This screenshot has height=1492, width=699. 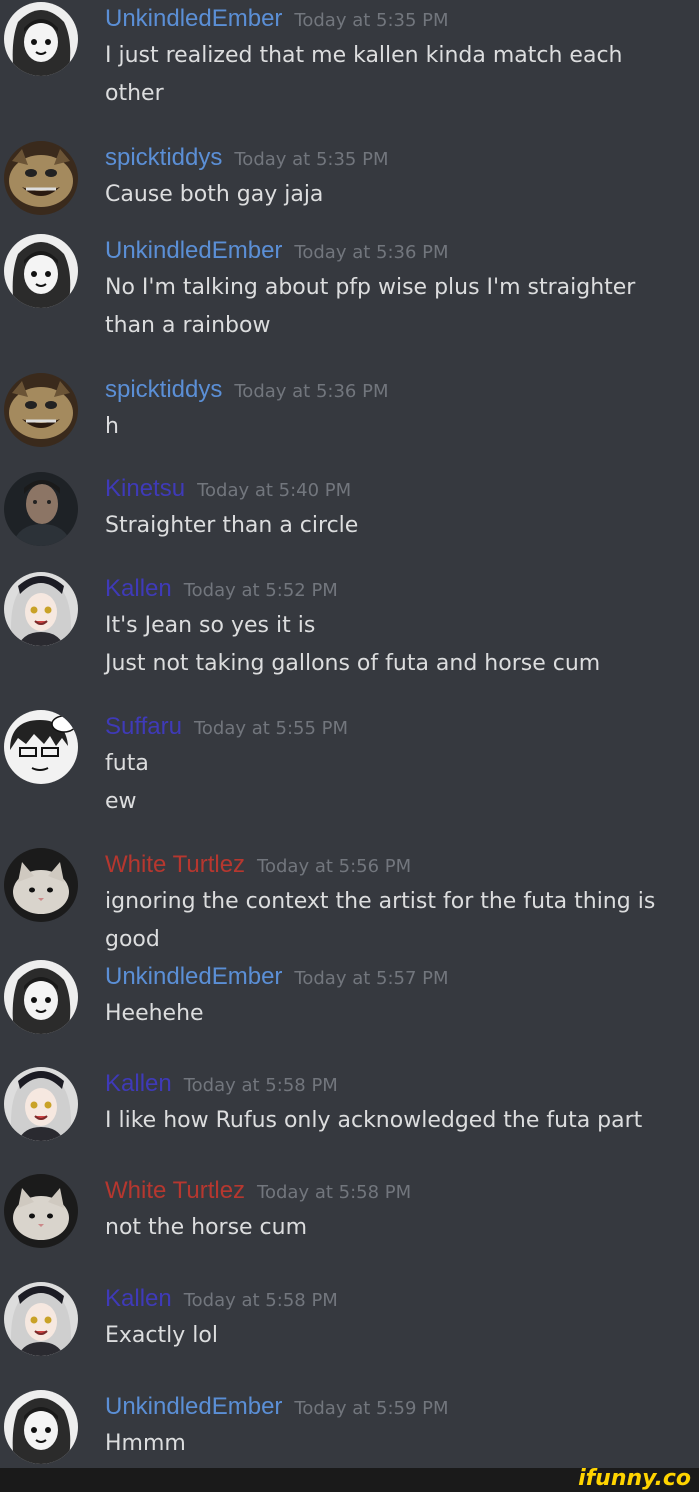 What do you see at coordinates (112, 426) in the screenshot?
I see `message-text: h` at bounding box center [112, 426].